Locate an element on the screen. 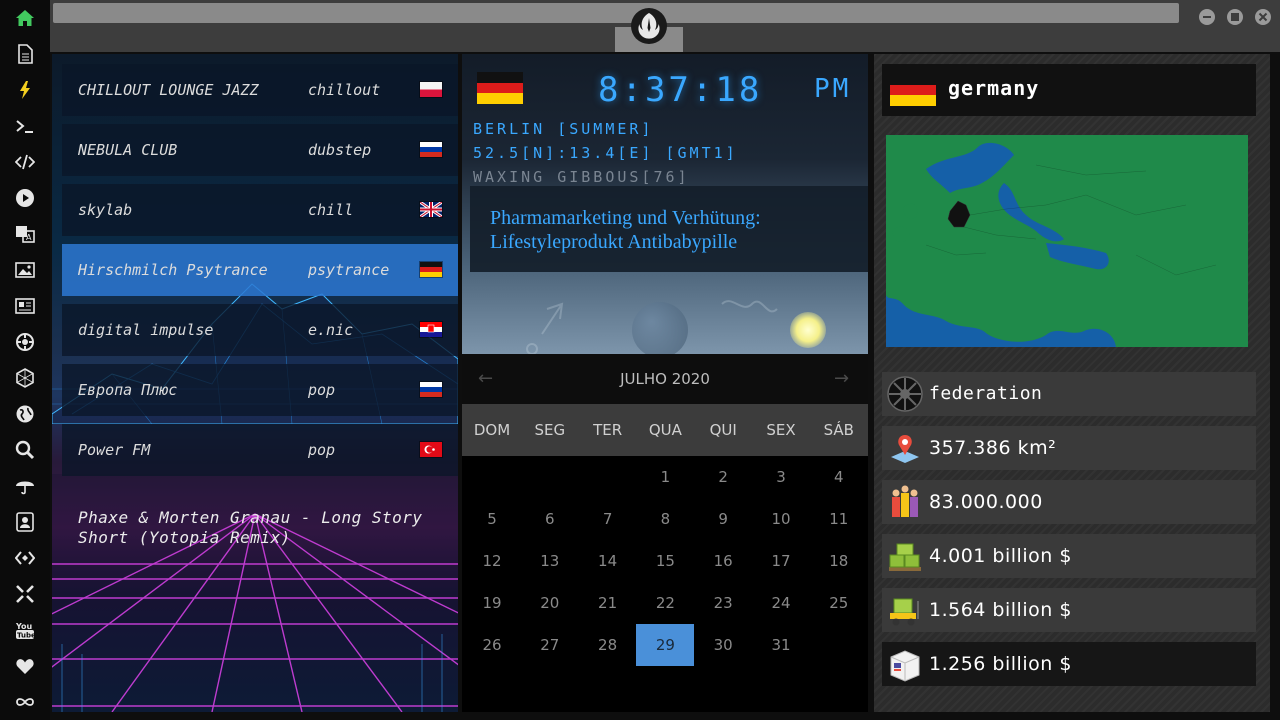 This screenshot has width=1280, height=720. calendar-day: 22 is located at coordinates (665, 603).